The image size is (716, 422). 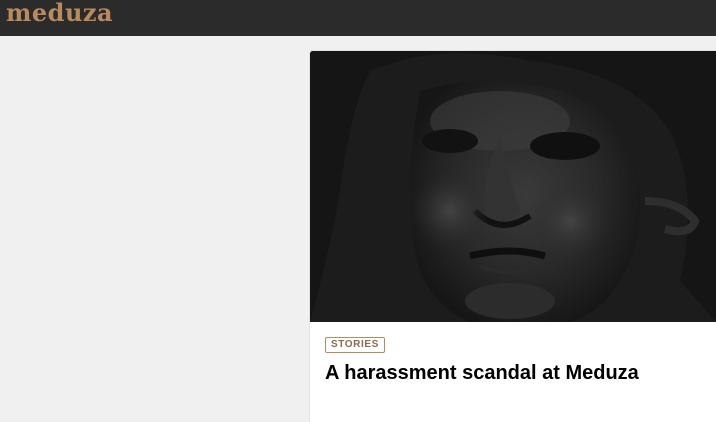 I want to click on story-card-body: STORIES A harassment scandal at Meduza, so click(x=513, y=372).